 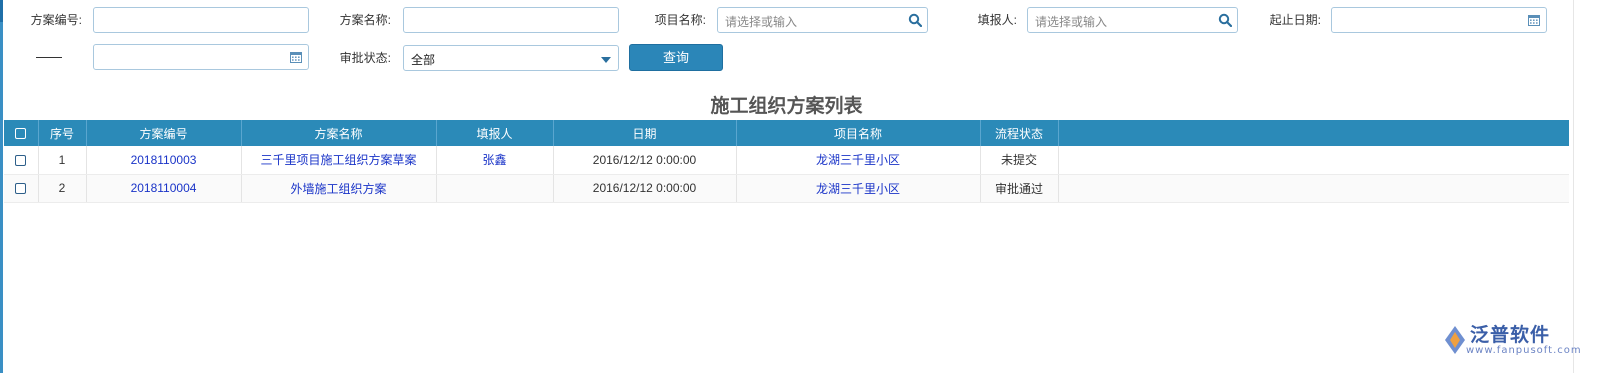 I want to click on select-all-cell, so click(x=21, y=133).